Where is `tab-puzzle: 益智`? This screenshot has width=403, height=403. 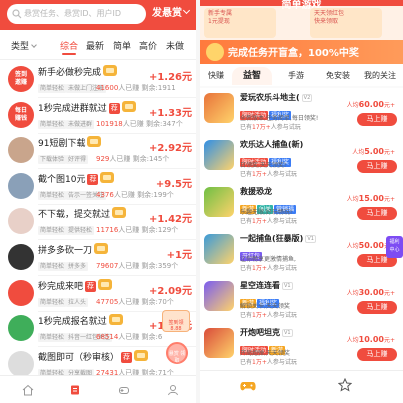 tab-puzzle: 益智 is located at coordinates (252, 76).